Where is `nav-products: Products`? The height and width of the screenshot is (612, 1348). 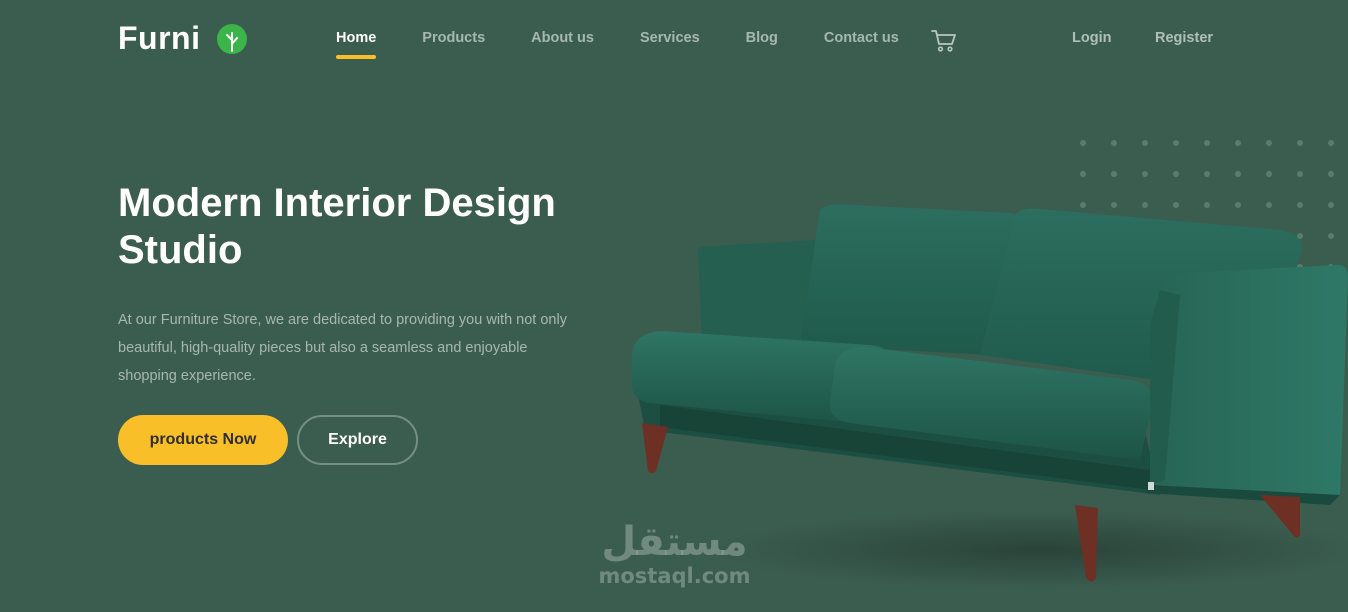 nav-products: Products is located at coordinates (453, 38).